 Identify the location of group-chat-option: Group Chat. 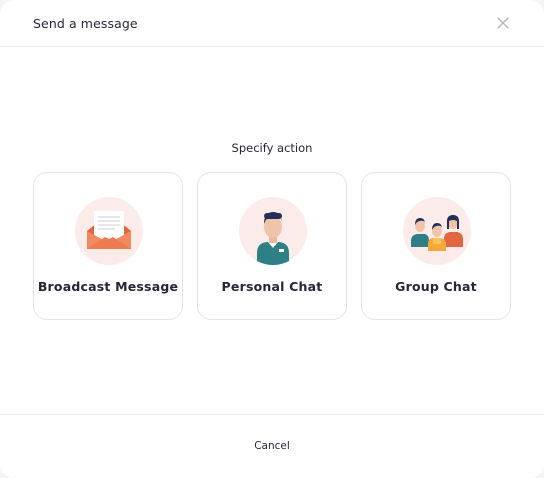
(436, 246).